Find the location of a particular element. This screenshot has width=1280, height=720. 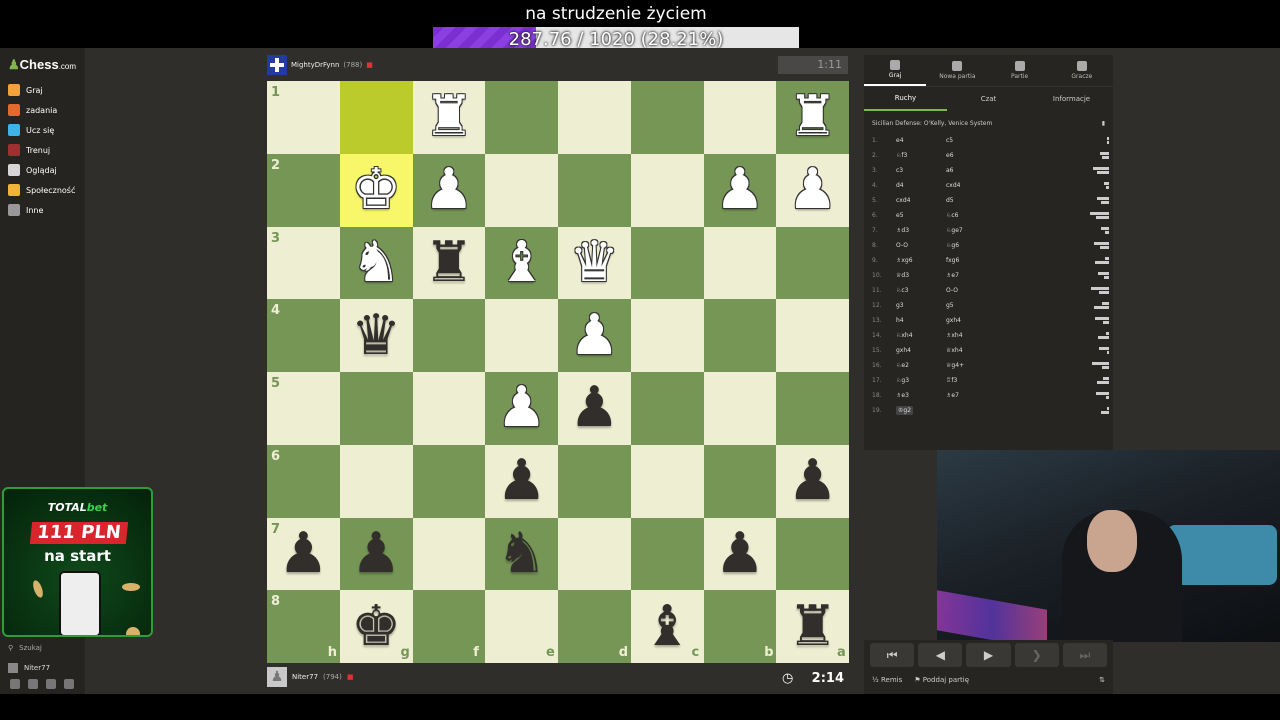

square-a7 is located at coordinates (812, 554).